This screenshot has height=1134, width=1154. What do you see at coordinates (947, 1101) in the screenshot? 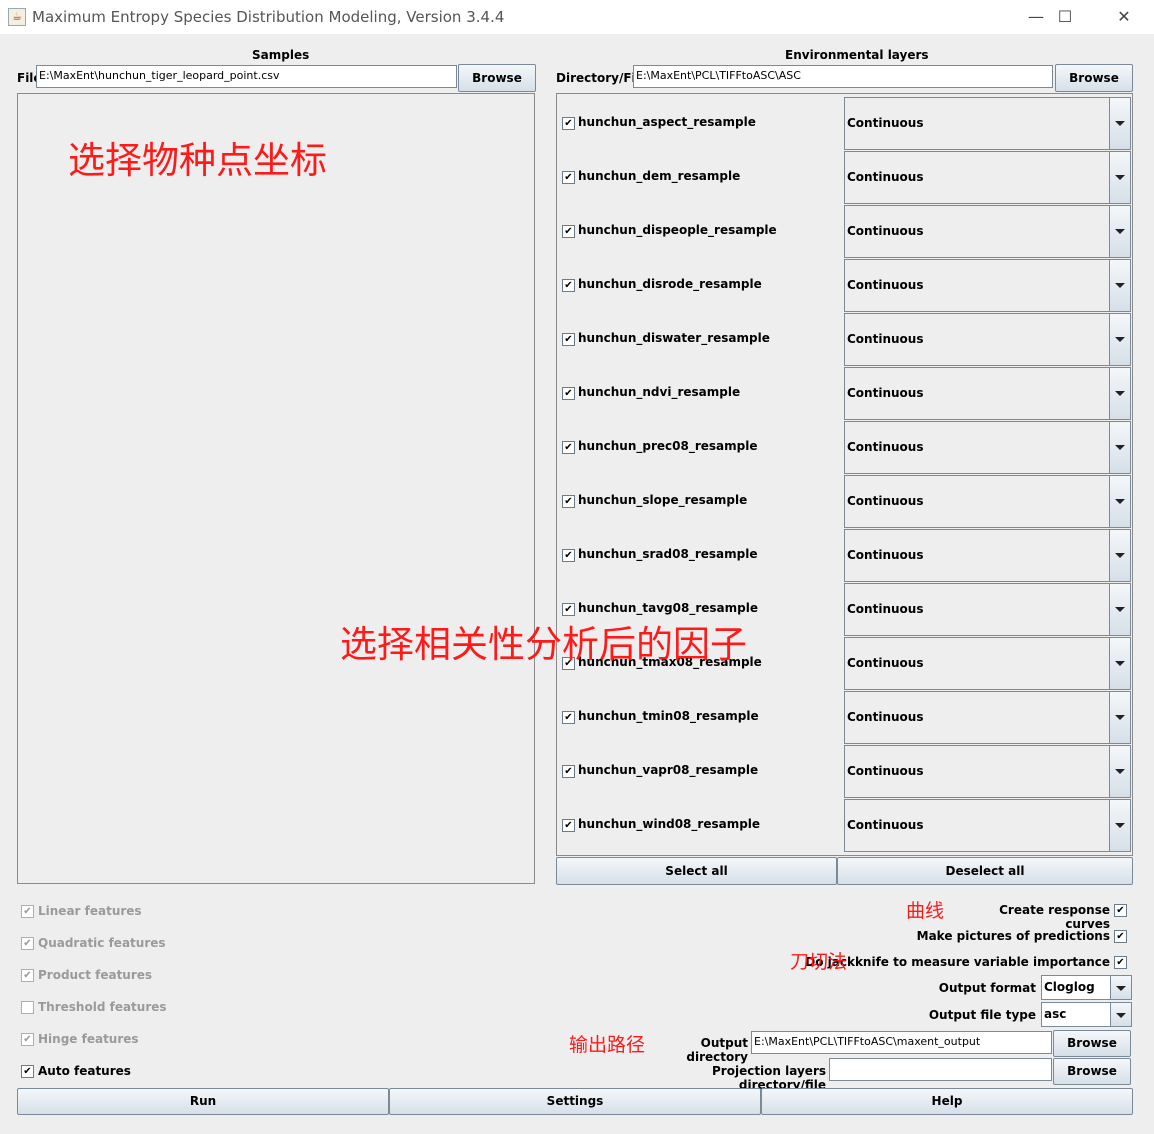
I see `help-button: Help` at bounding box center [947, 1101].